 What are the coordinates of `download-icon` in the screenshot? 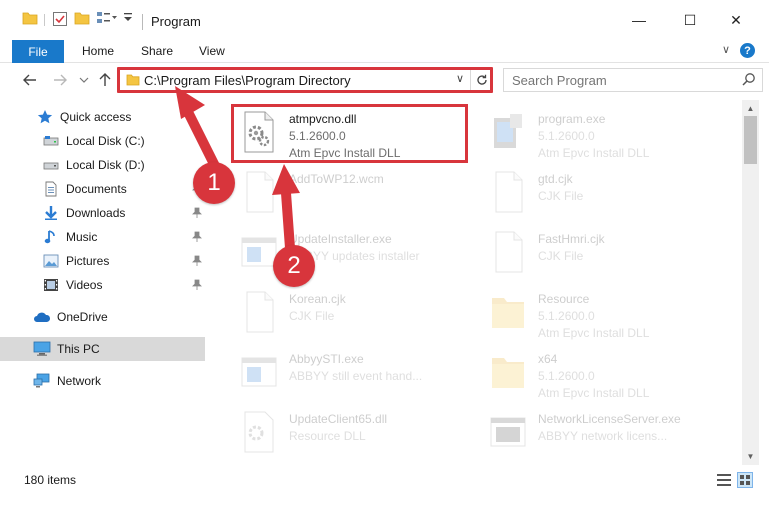 It's located at (51, 213).